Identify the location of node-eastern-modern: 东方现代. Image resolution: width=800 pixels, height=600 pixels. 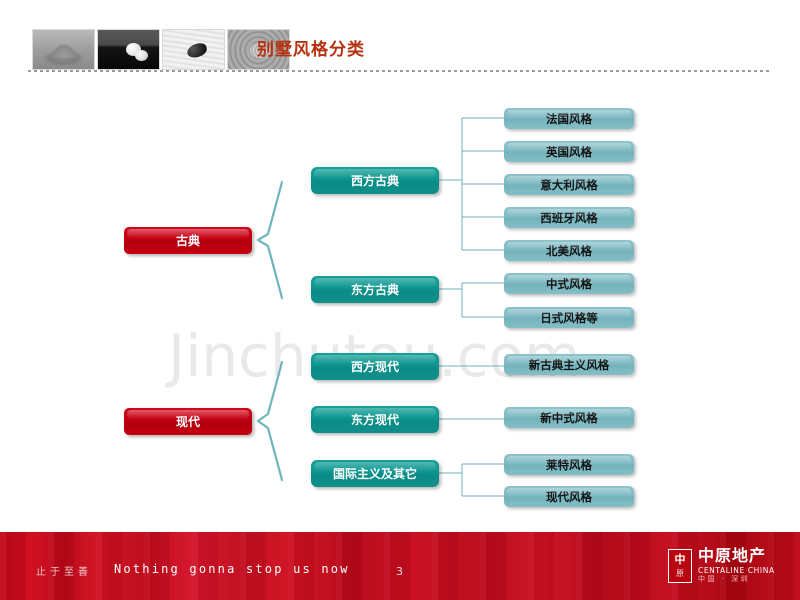
(375, 419).